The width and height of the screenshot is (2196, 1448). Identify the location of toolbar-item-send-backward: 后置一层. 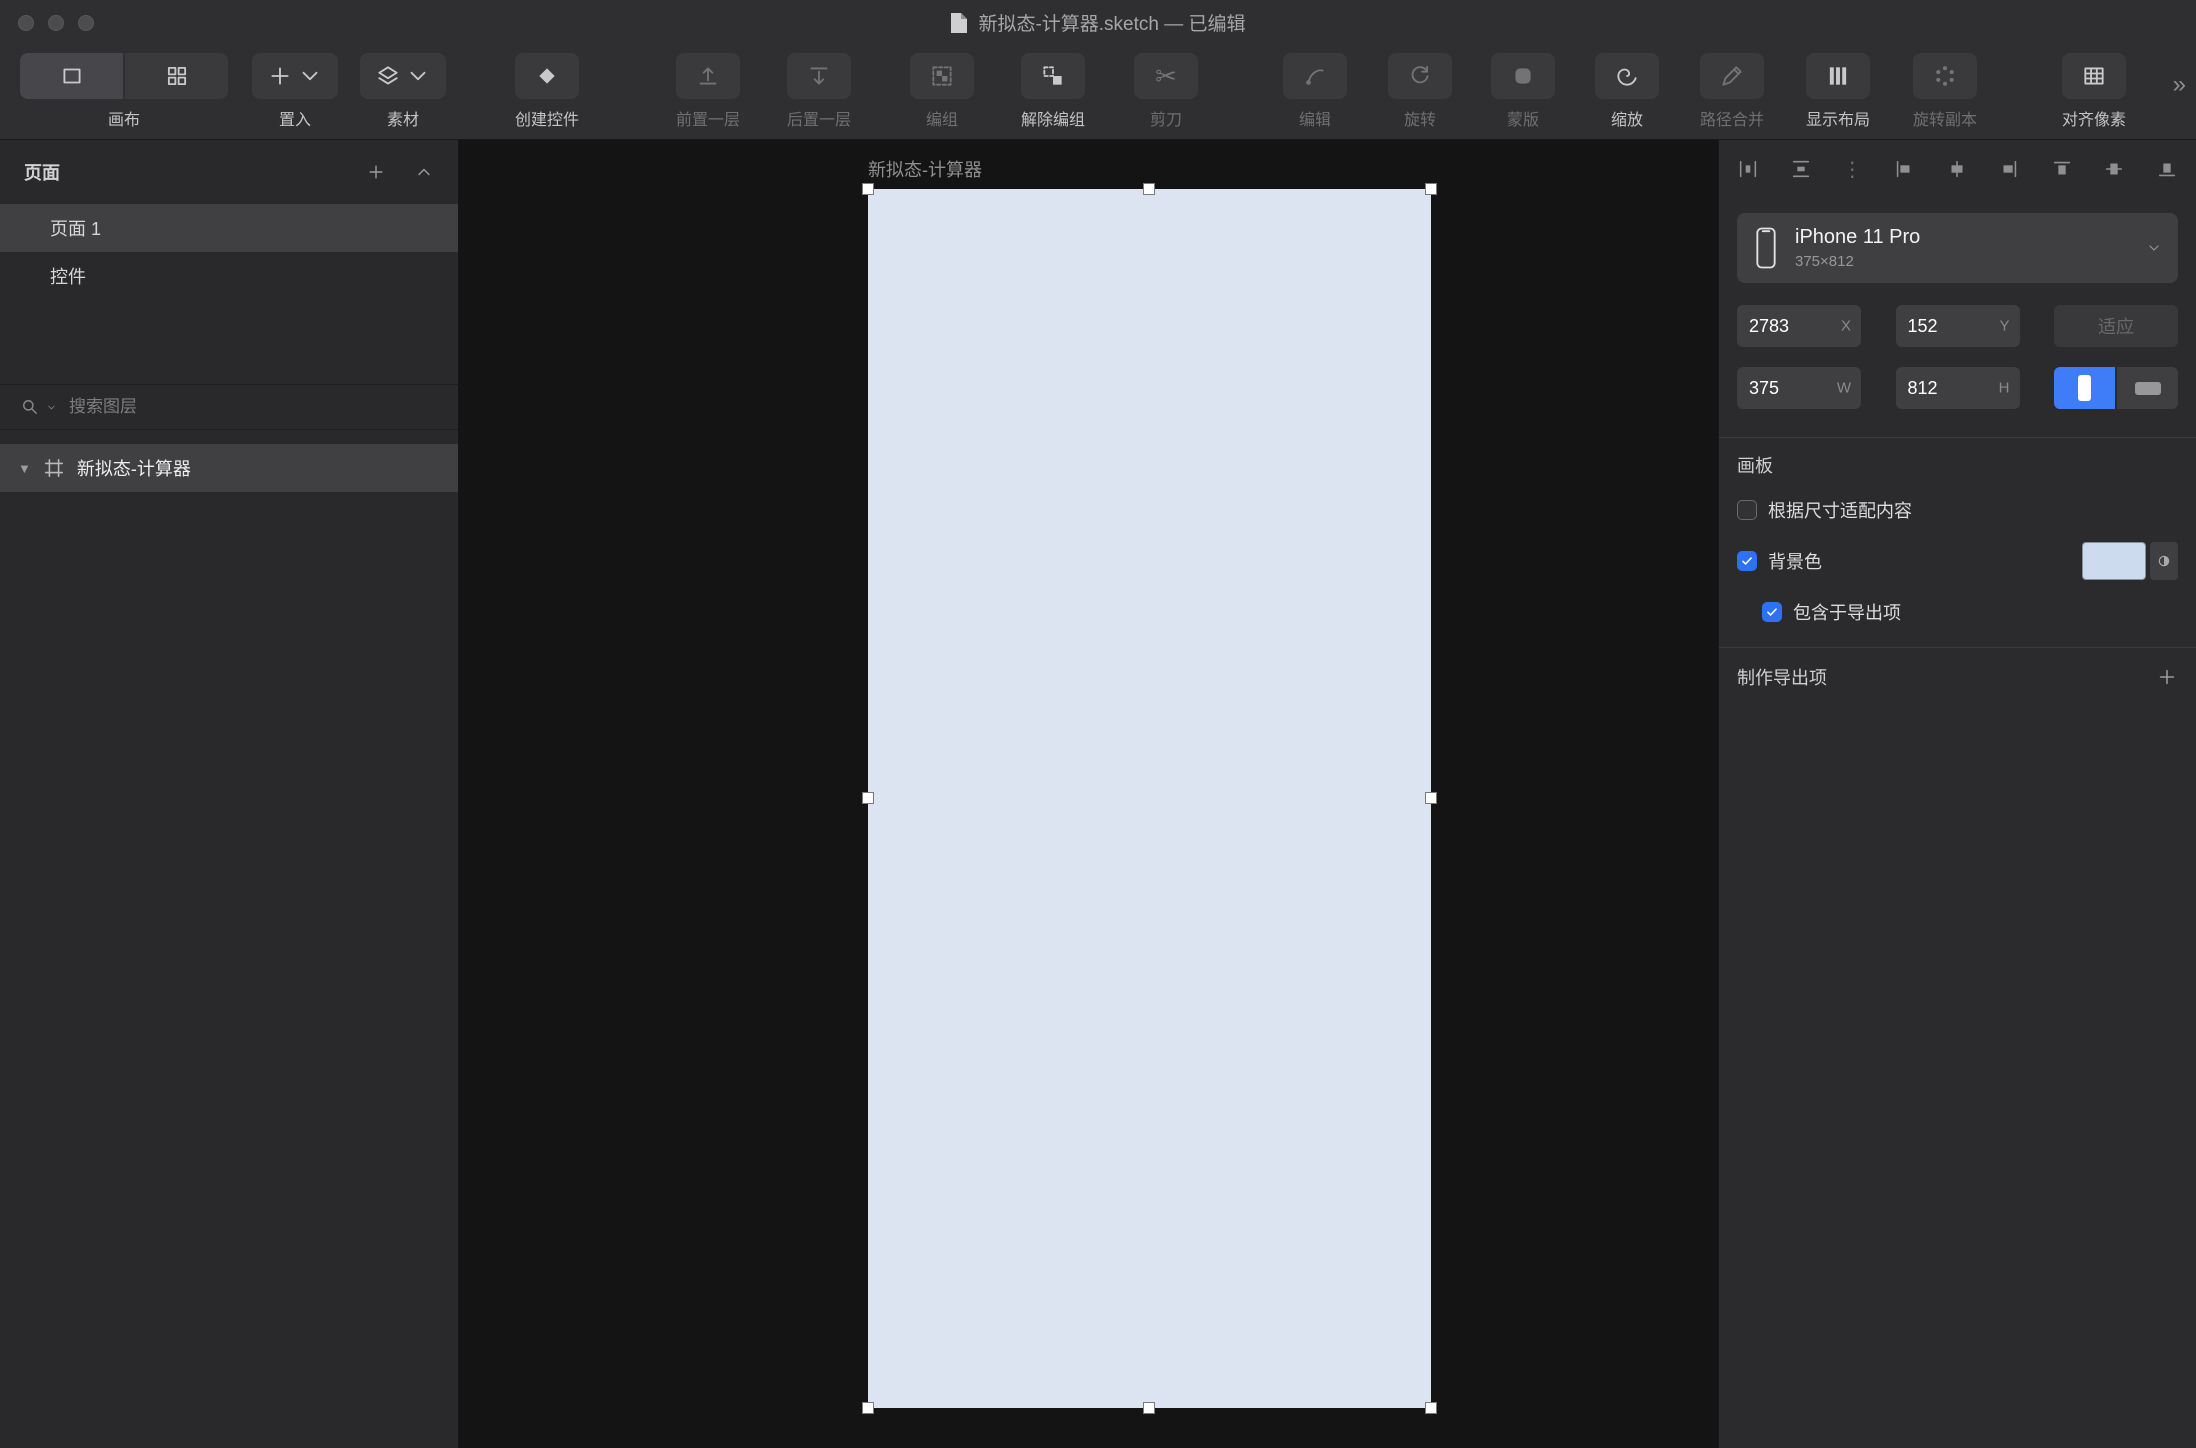
(819, 87).